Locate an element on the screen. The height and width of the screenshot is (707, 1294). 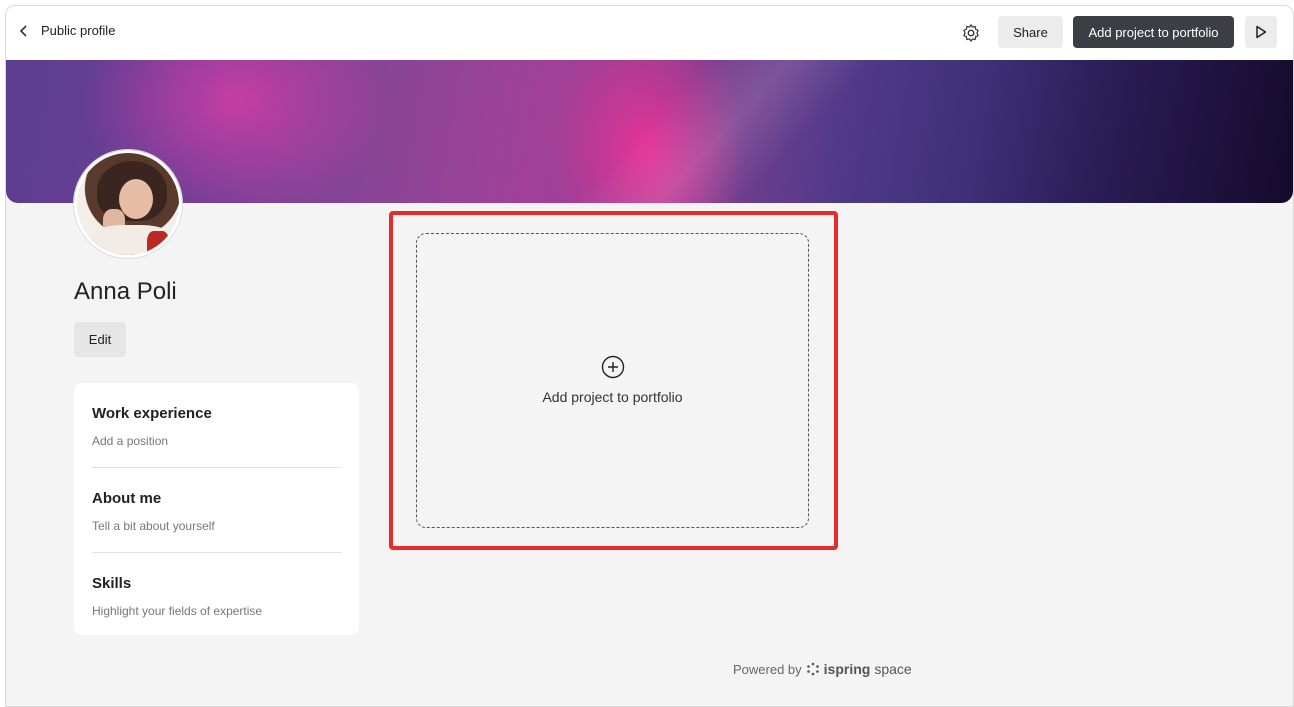
section-title: About me is located at coordinates (127, 498).